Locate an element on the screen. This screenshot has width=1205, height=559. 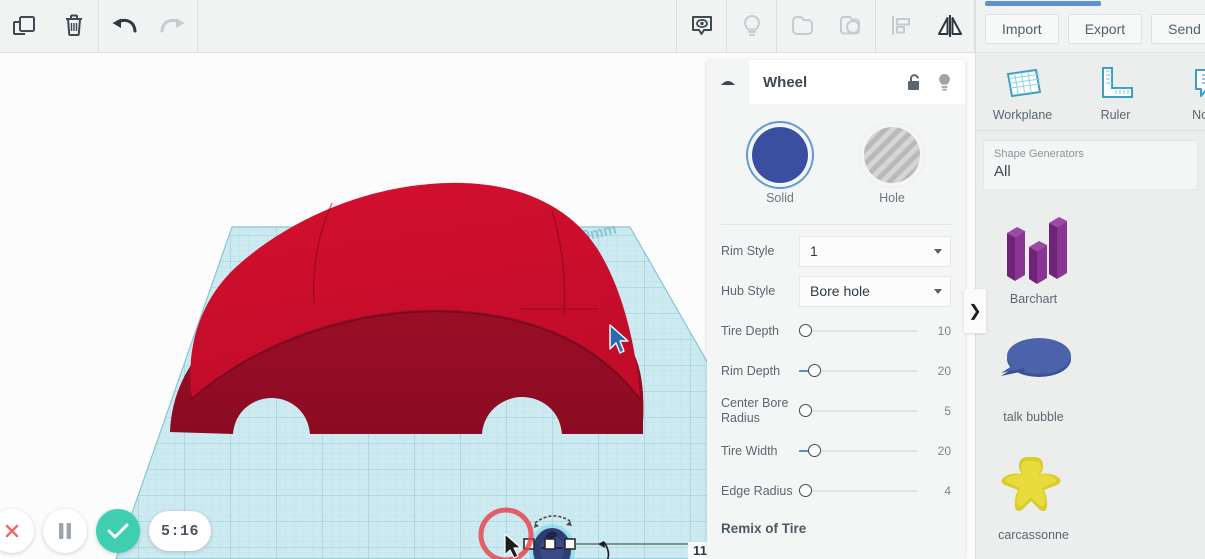
stop-recording-button is located at coordinates (17, 531).